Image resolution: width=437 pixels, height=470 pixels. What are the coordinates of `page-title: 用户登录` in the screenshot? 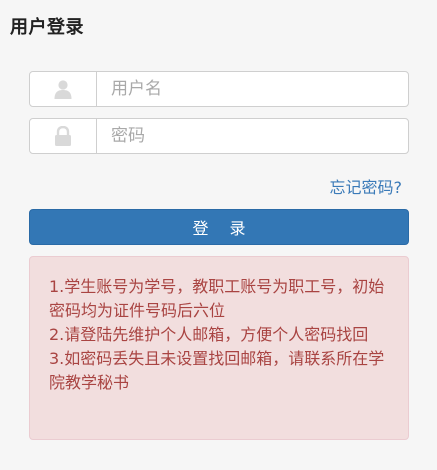 It's located at (47, 27).